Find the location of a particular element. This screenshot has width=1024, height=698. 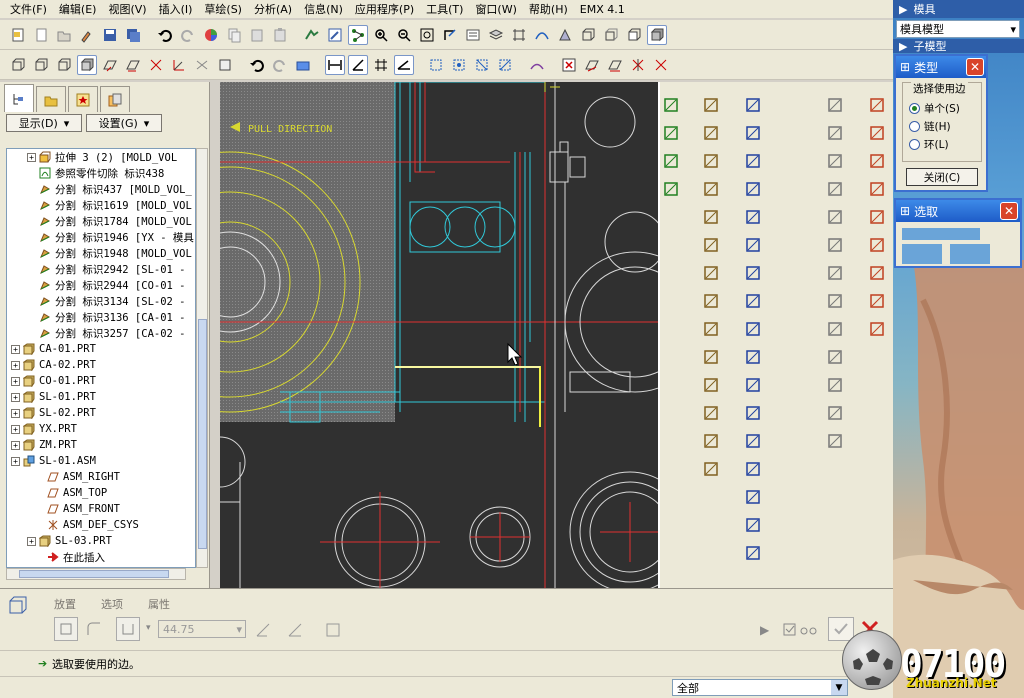

dim-angle-icon is located at coordinates (358, 64).